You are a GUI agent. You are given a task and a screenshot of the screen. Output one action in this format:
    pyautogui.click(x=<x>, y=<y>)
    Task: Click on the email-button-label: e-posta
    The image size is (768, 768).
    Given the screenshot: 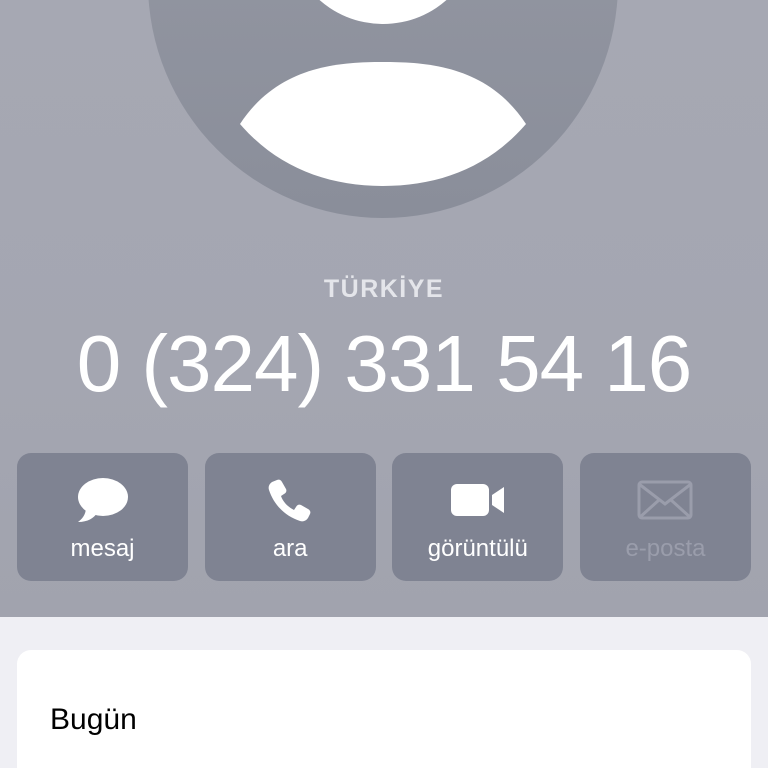 What is the action you would take?
    pyautogui.click(x=665, y=548)
    